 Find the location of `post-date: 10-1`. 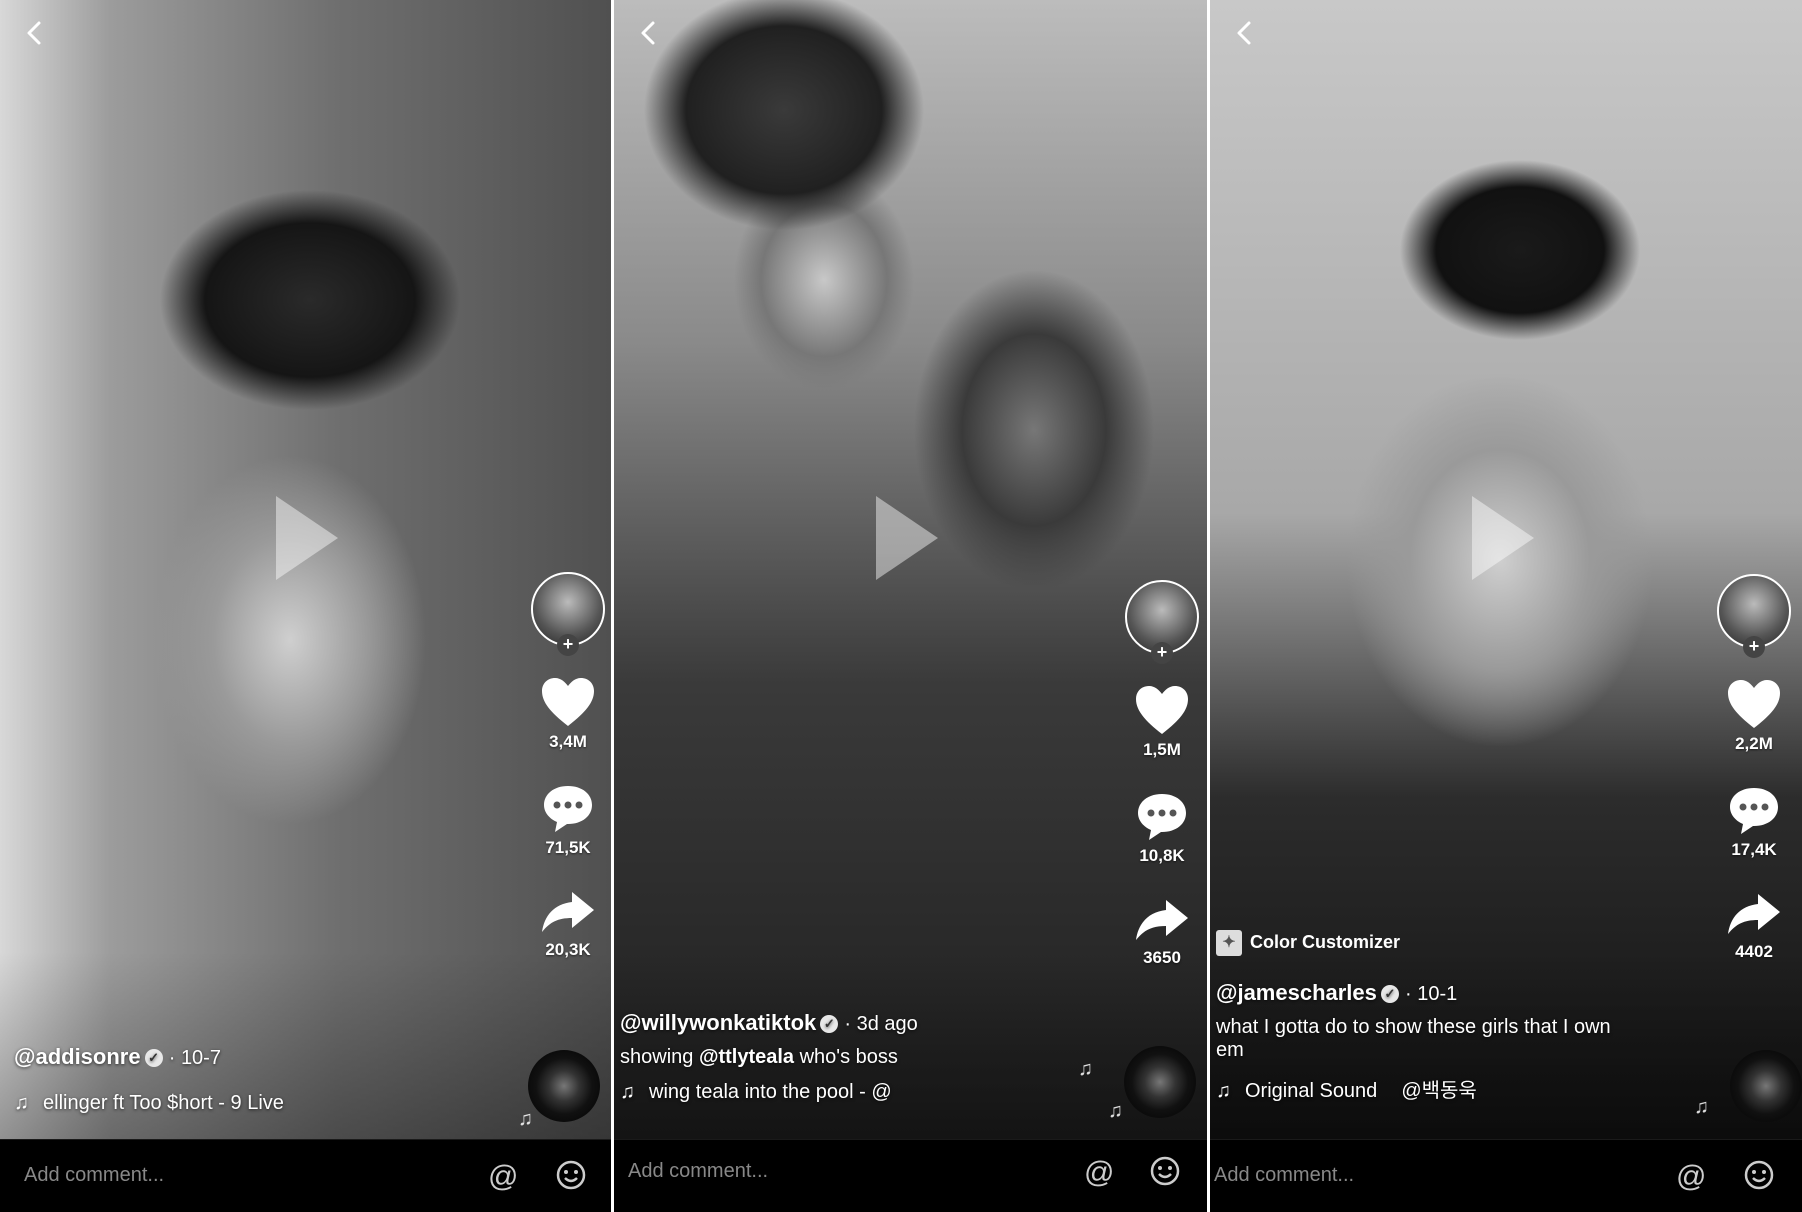

post-date: 10-1 is located at coordinates (1437, 994).